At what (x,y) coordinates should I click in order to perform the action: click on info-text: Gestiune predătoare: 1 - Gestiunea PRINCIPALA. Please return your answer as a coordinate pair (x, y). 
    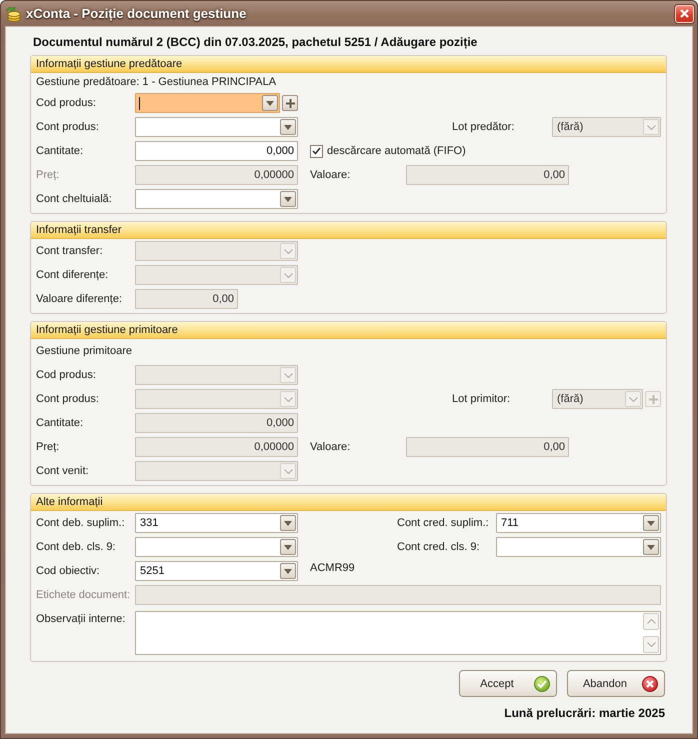
    Looking at the image, I should click on (156, 82).